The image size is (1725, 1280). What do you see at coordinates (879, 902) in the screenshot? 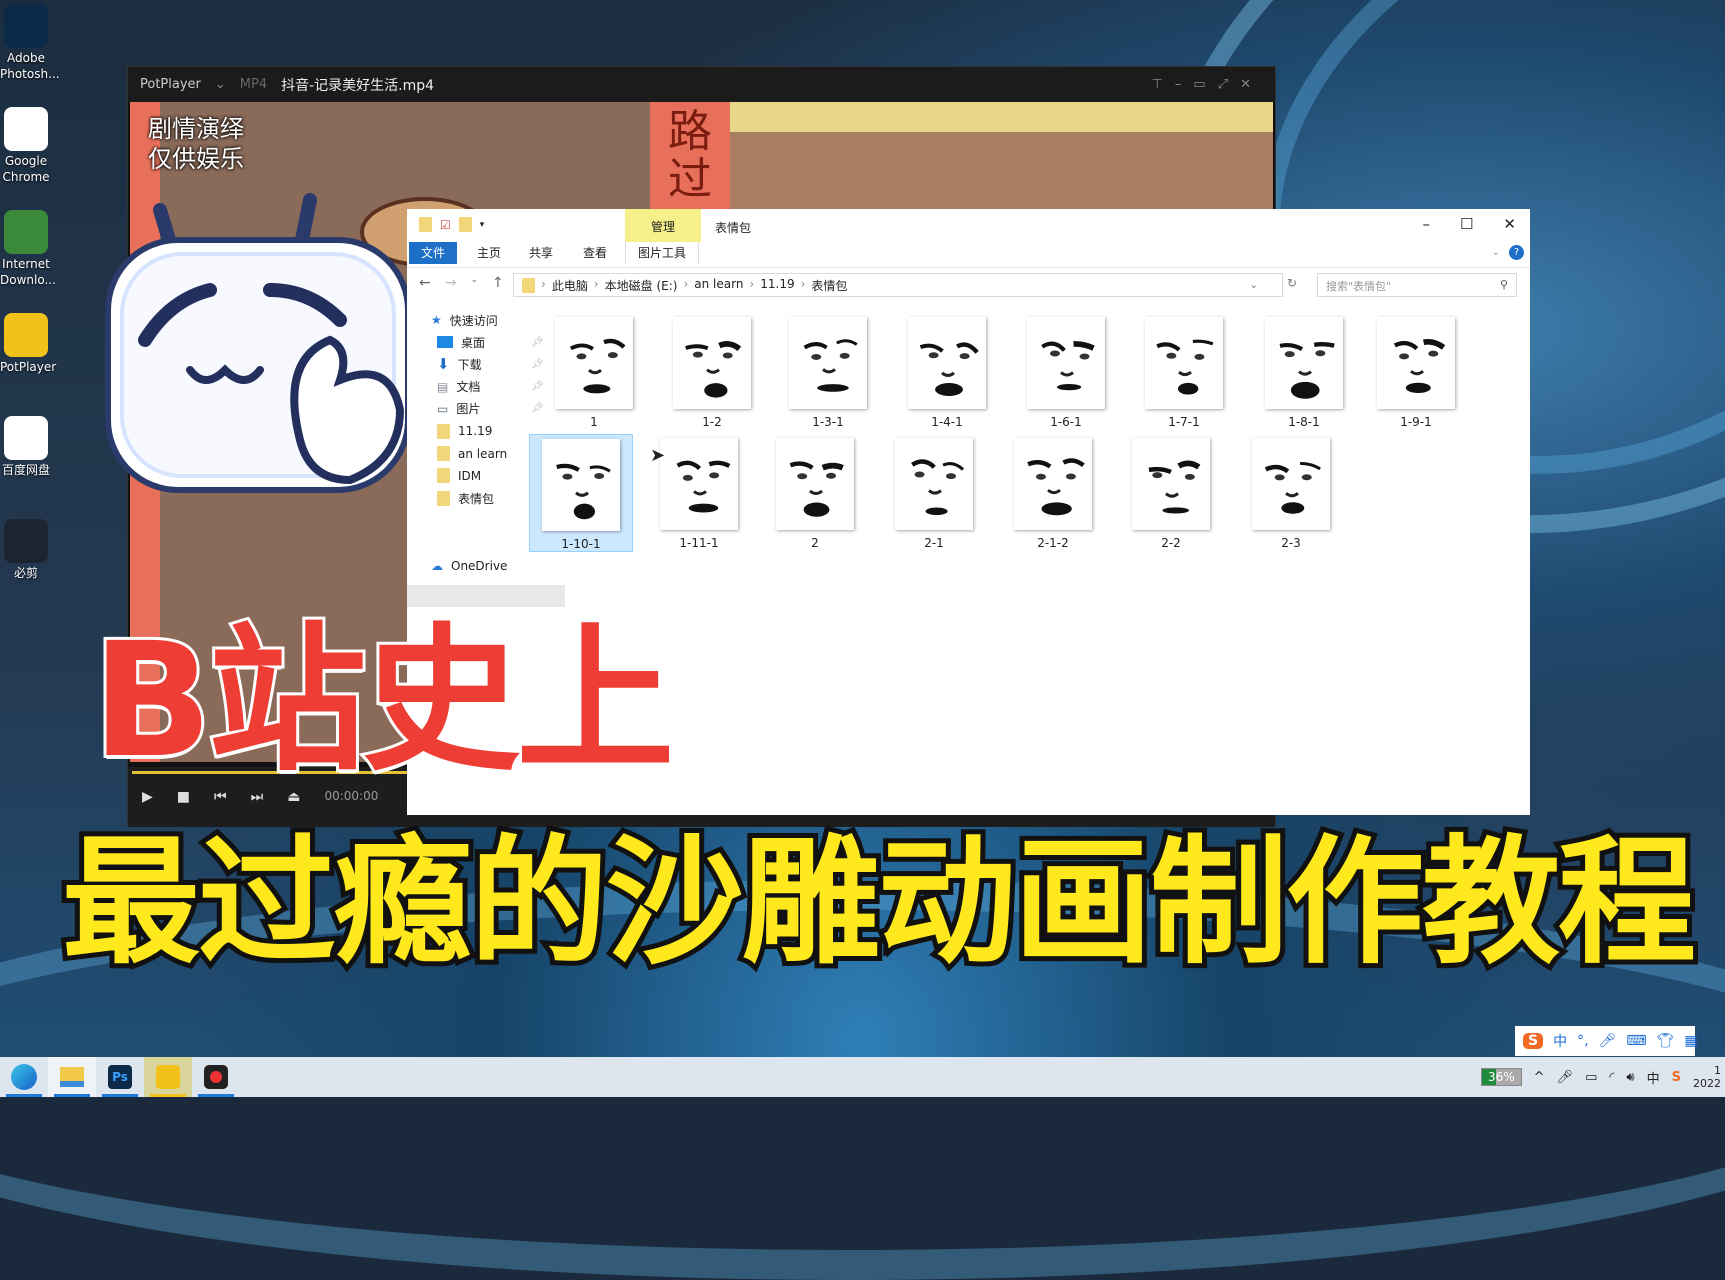
I see `headline-yellow: 最过瘾的沙雕动画制作教程` at bounding box center [879, 902].